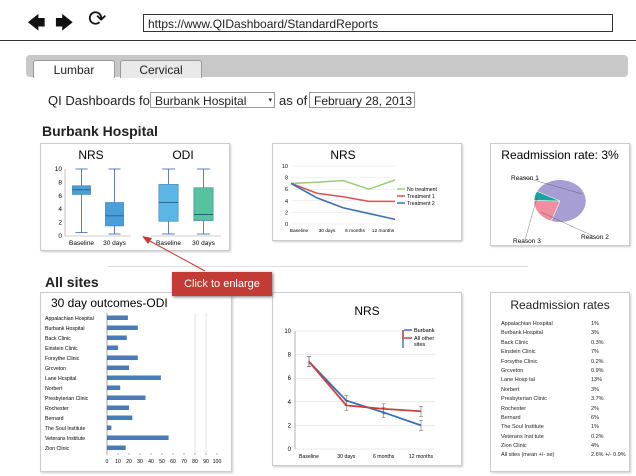  What do you see at coordinates (527, 324) in the screenshot?
I see `site-name: Appalachian Hospital` at bounding box center [527, 324].